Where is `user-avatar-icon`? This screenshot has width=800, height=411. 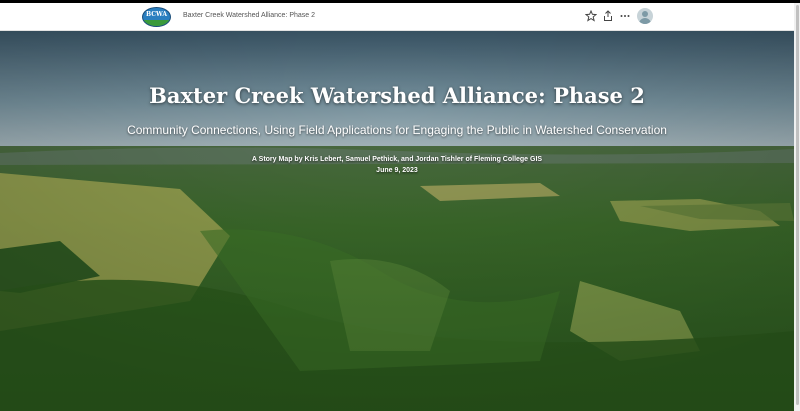 user-avatar-icon is located at coordinates (645, 16).